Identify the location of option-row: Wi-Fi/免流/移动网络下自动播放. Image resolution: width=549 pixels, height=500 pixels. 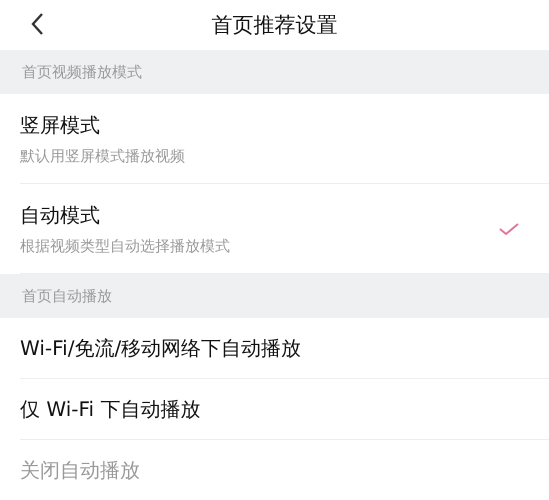
(284, 348).